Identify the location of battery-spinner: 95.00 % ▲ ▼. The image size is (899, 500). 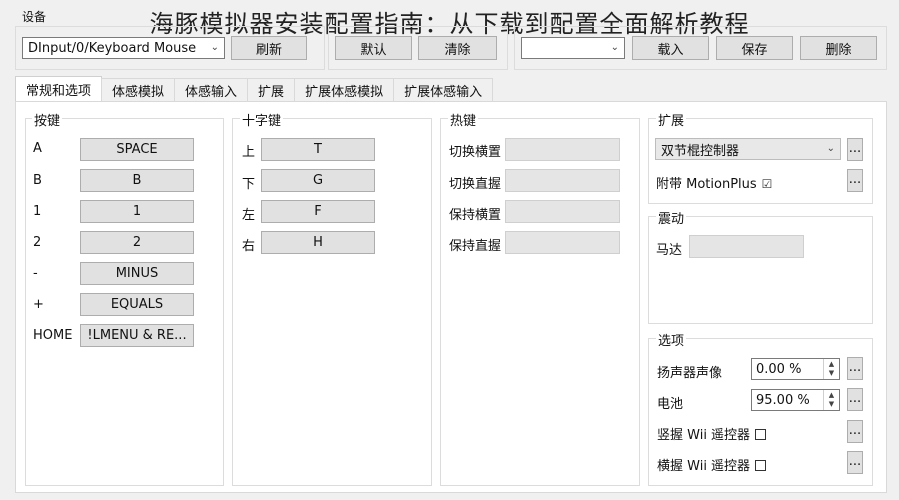
(795, 400).